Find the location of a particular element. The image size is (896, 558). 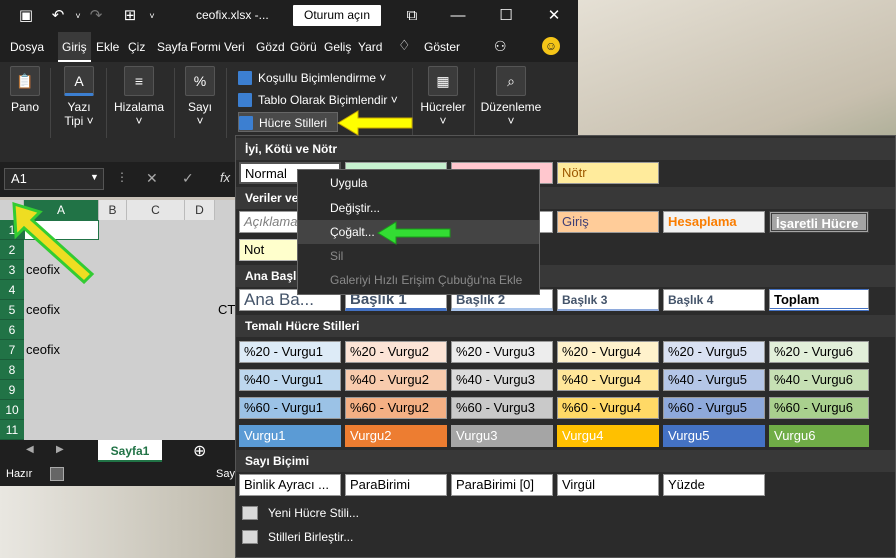

column-header-d: D is located at coordinates (200, 210).